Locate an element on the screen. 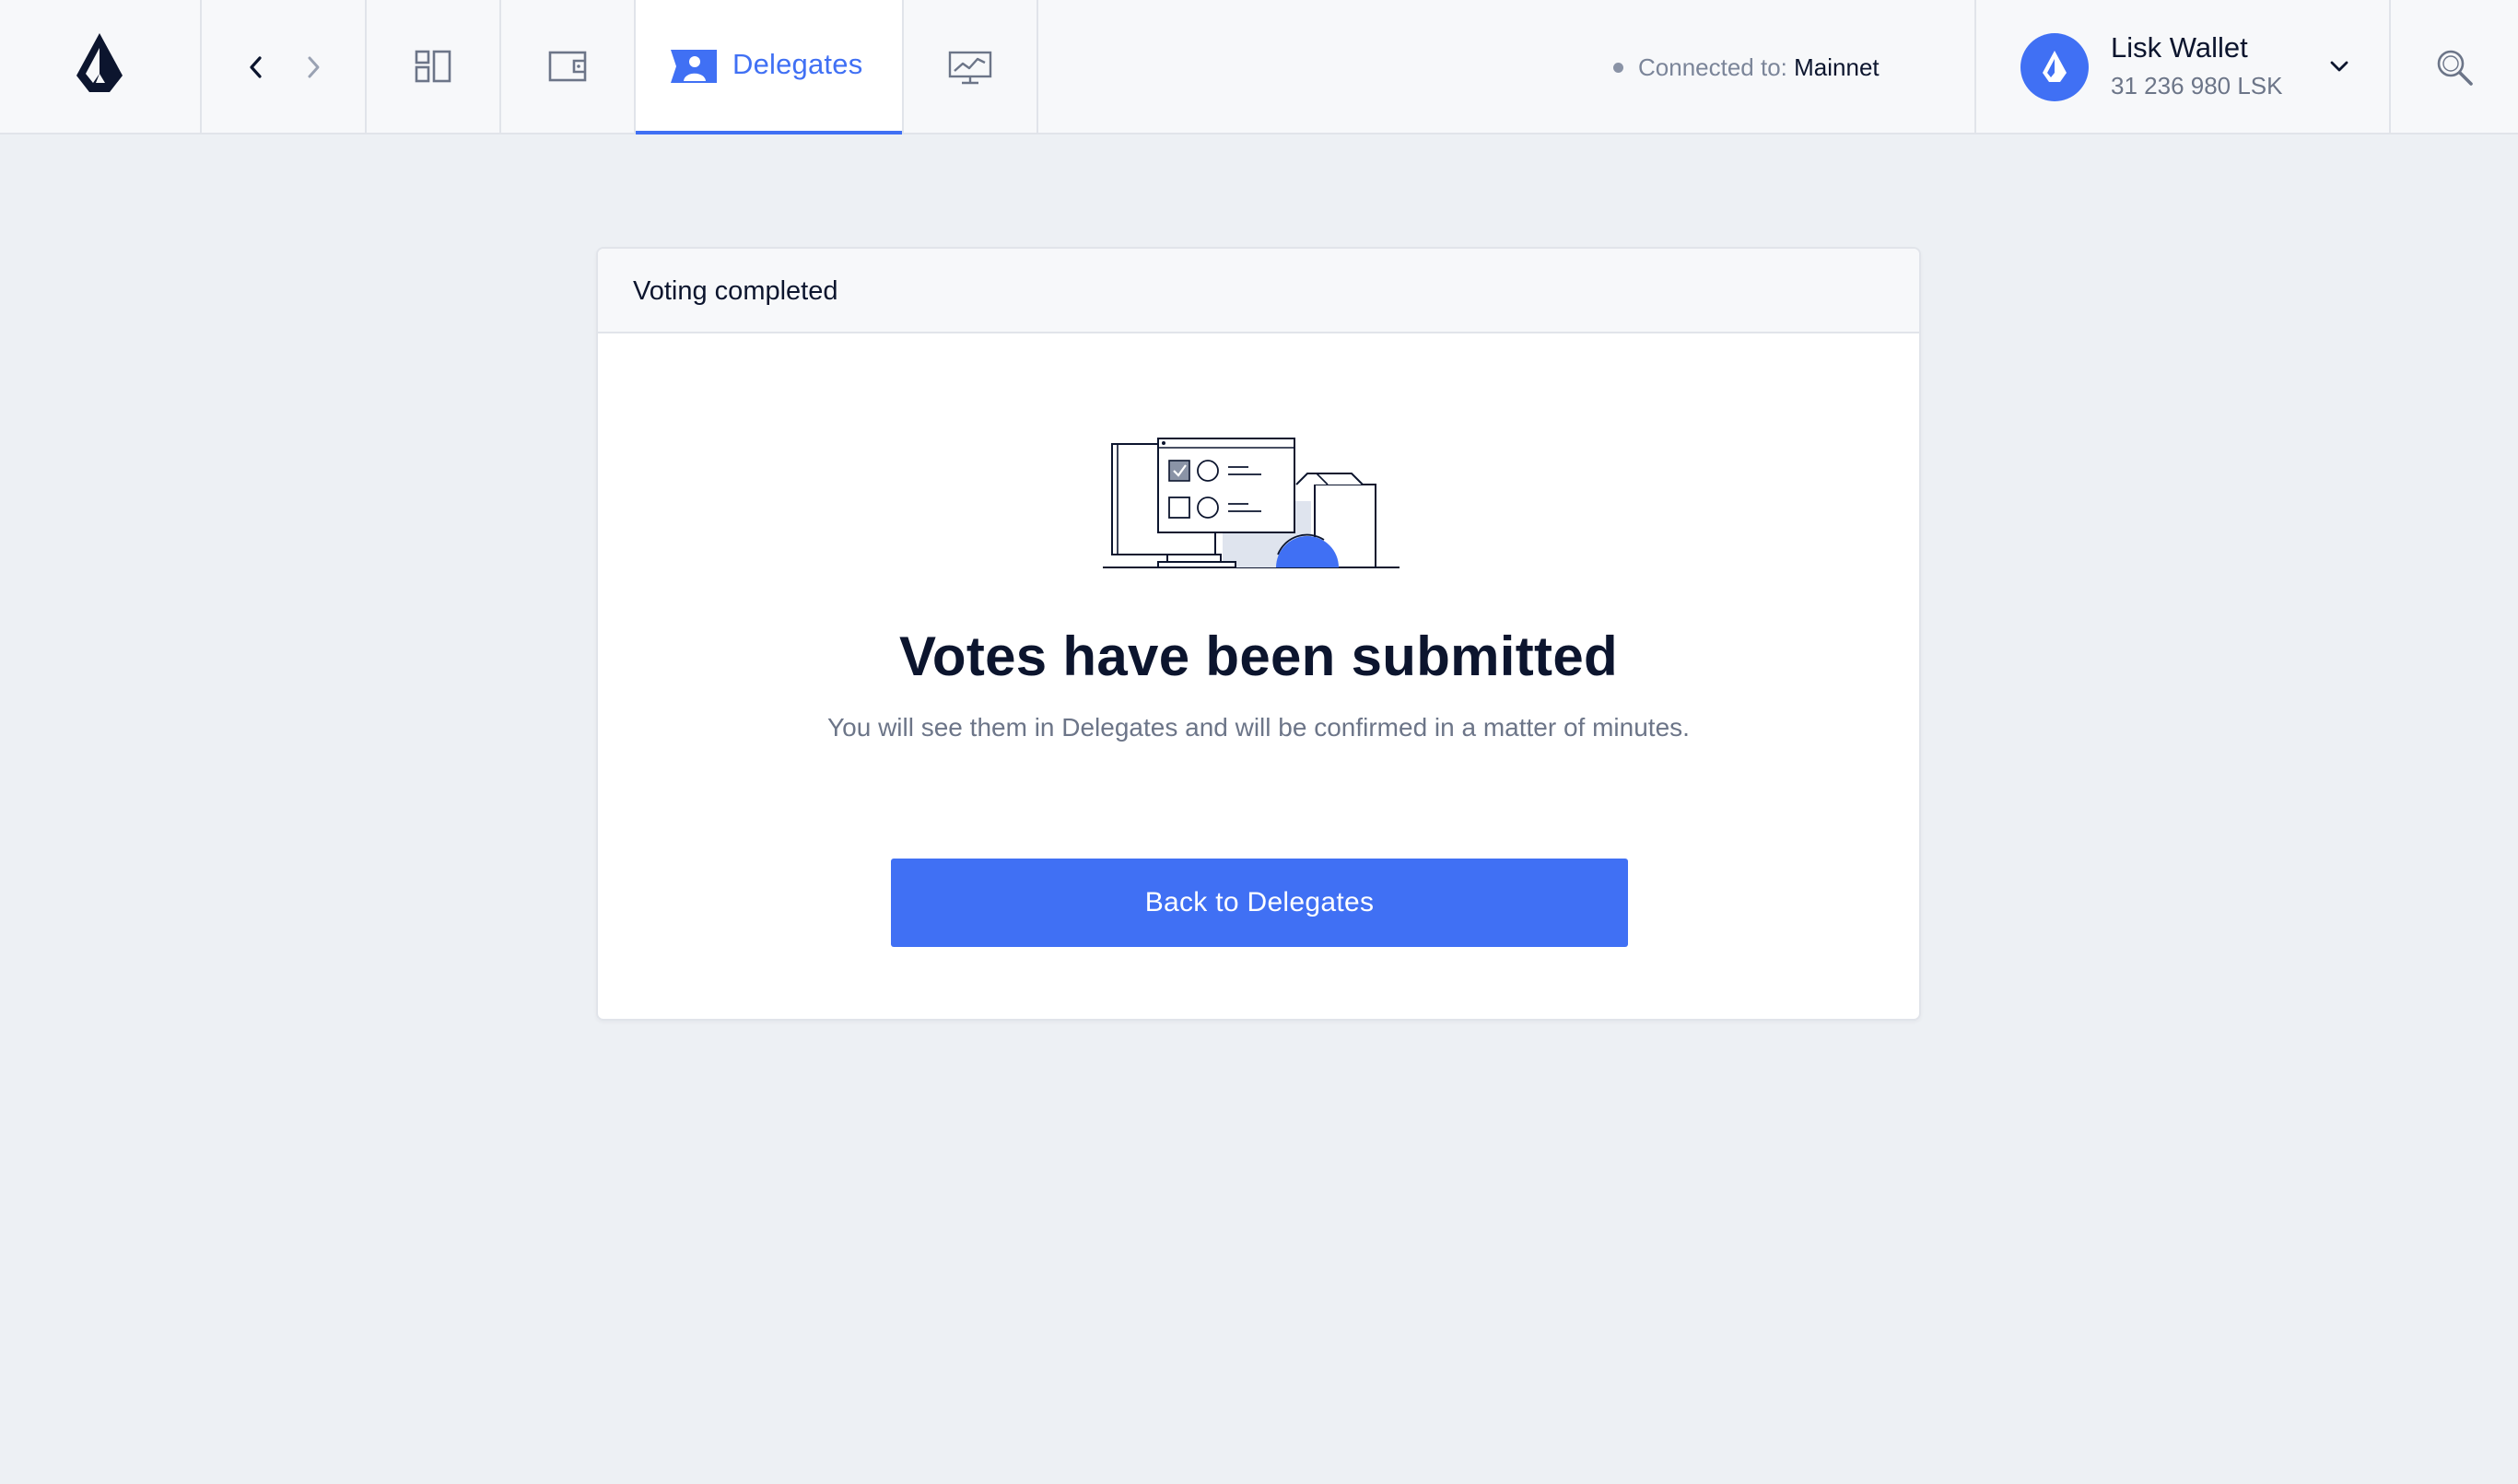  lisk-avatar-icon is located at coordinates (2055, 66).